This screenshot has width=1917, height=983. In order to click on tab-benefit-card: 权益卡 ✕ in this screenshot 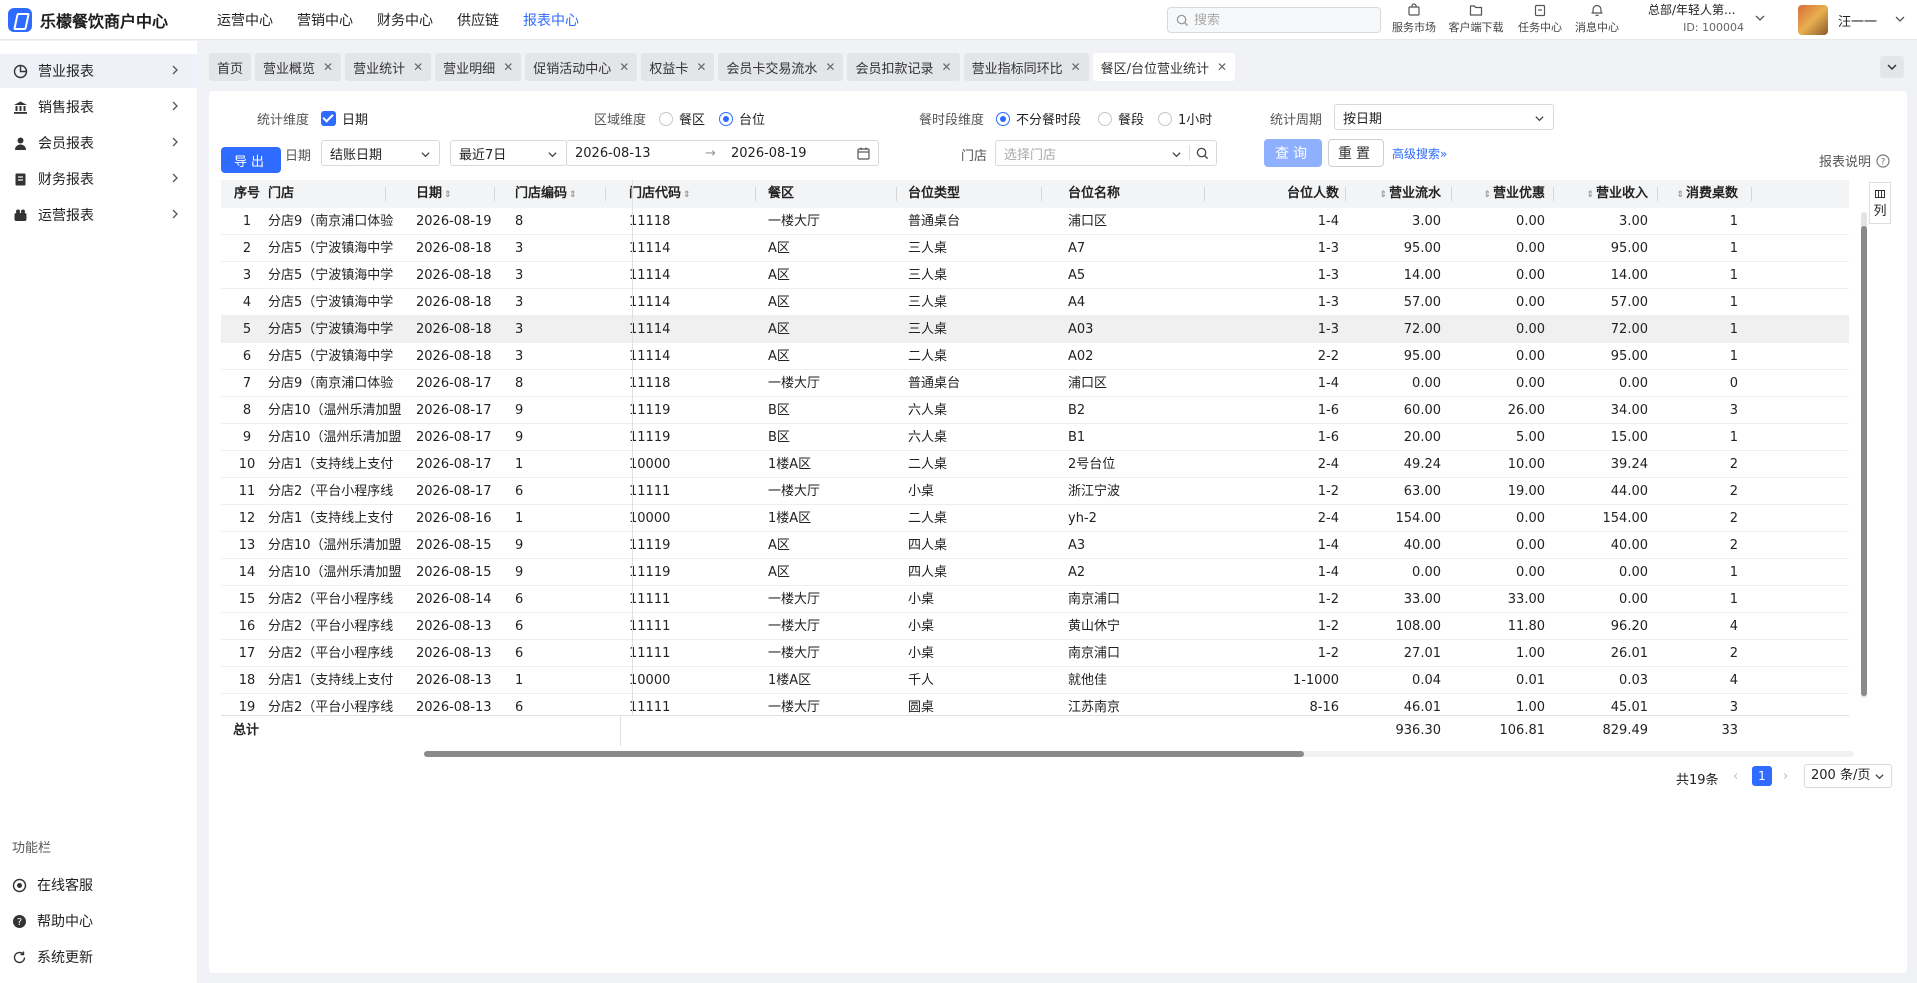, I will do `click(678, 67)`.